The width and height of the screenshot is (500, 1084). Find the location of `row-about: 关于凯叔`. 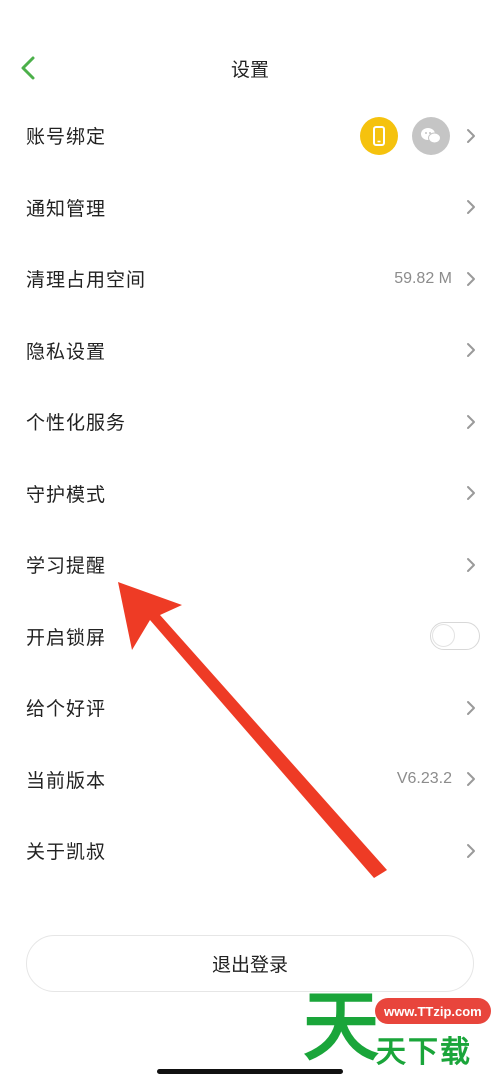

row-about: 关于凯叔 is located at coordinates (250, 851).